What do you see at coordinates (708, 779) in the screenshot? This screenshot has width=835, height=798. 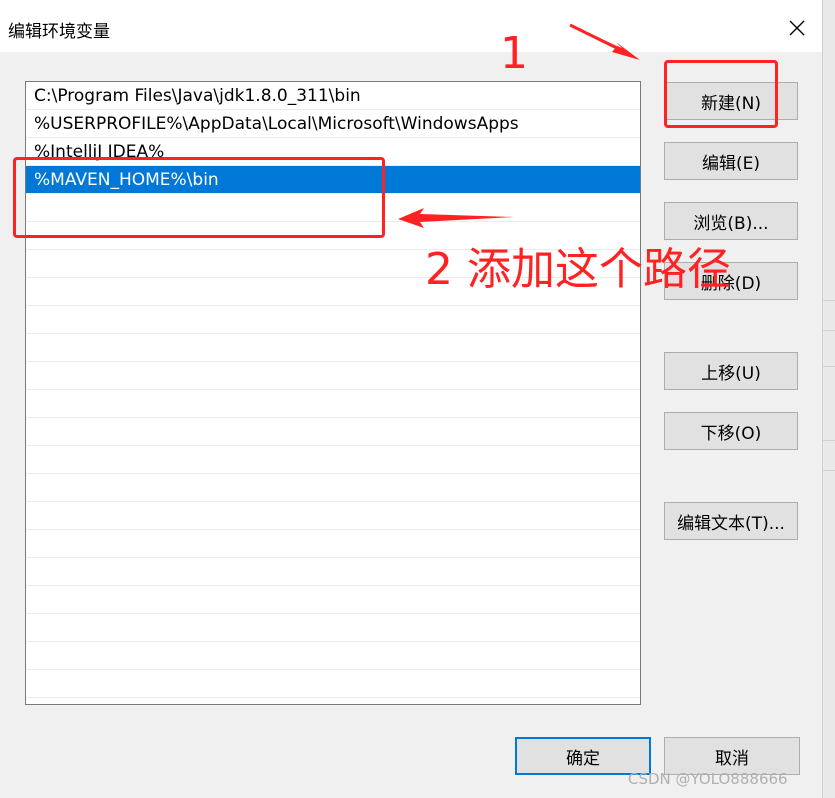 I see `watermark: CSDN @YOLO888666` at bounding box center [708, 779].